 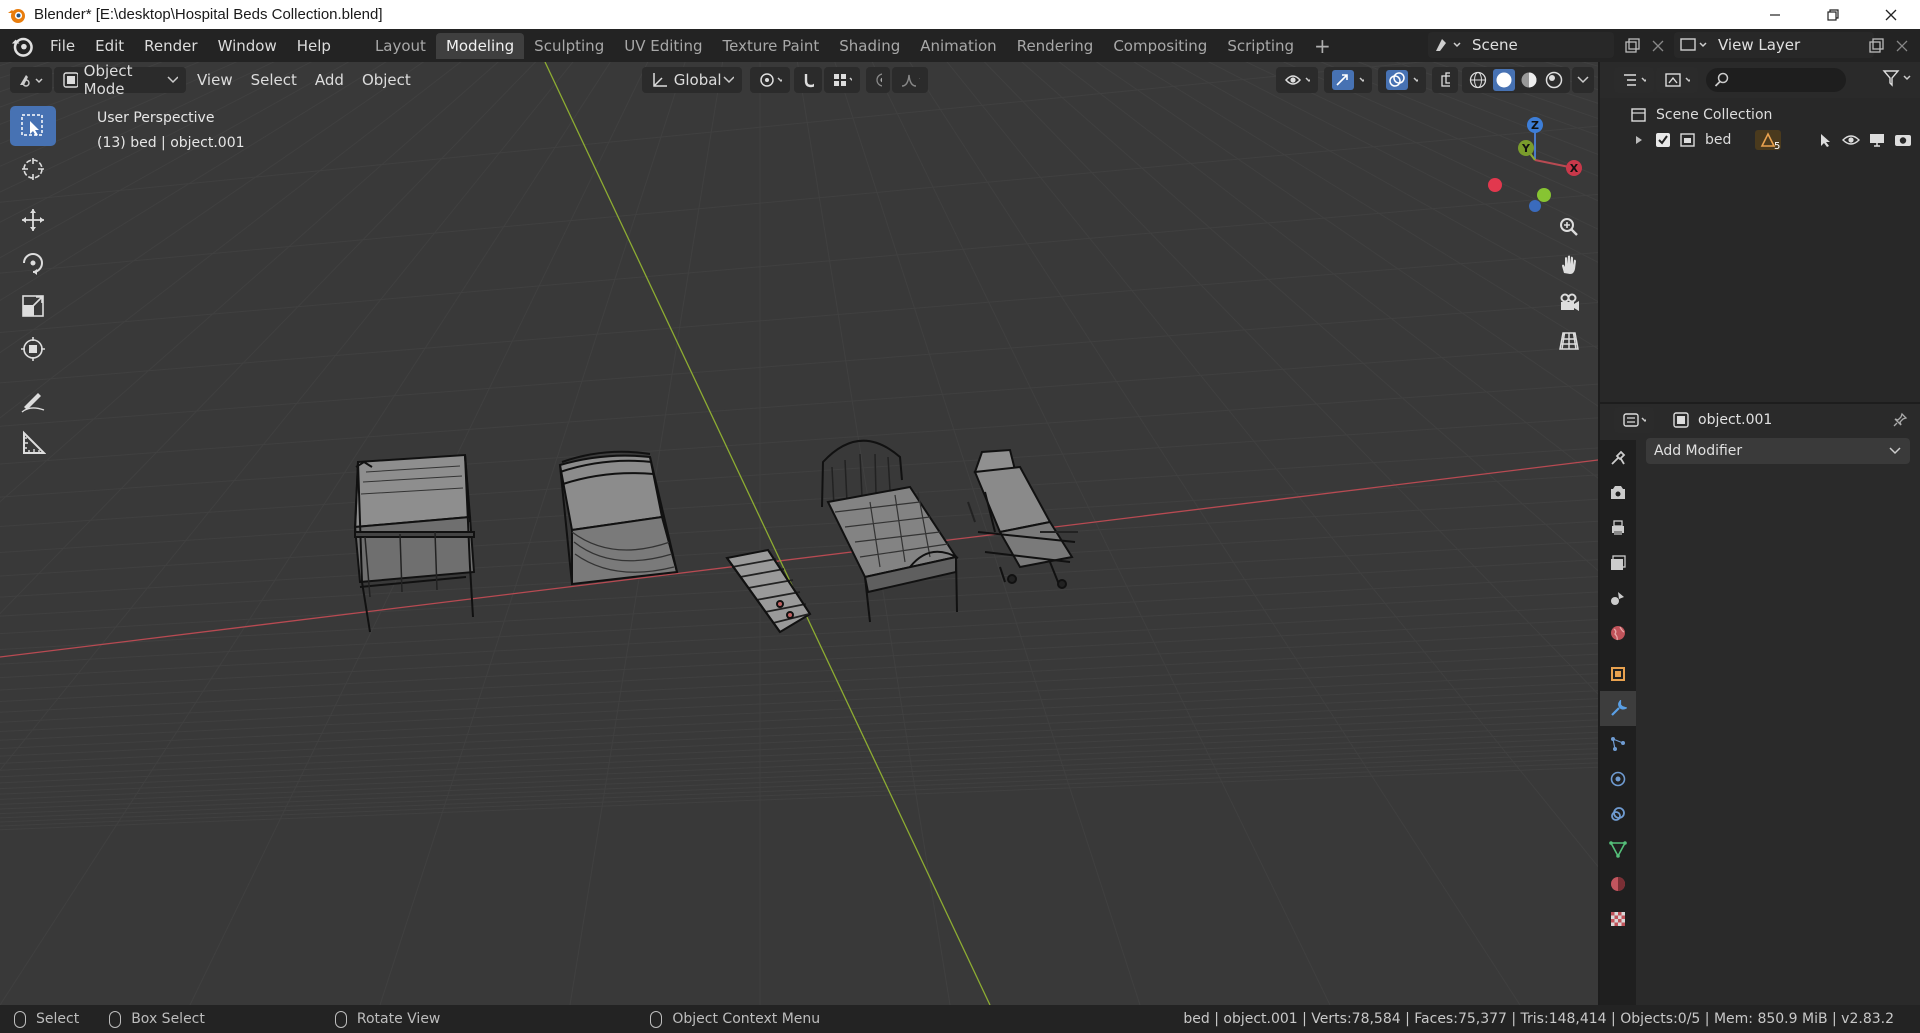 What do you see at coordinates (1022, 518) in the screenshot?
I see `gurney-model` at bounding box center [1022, 518].